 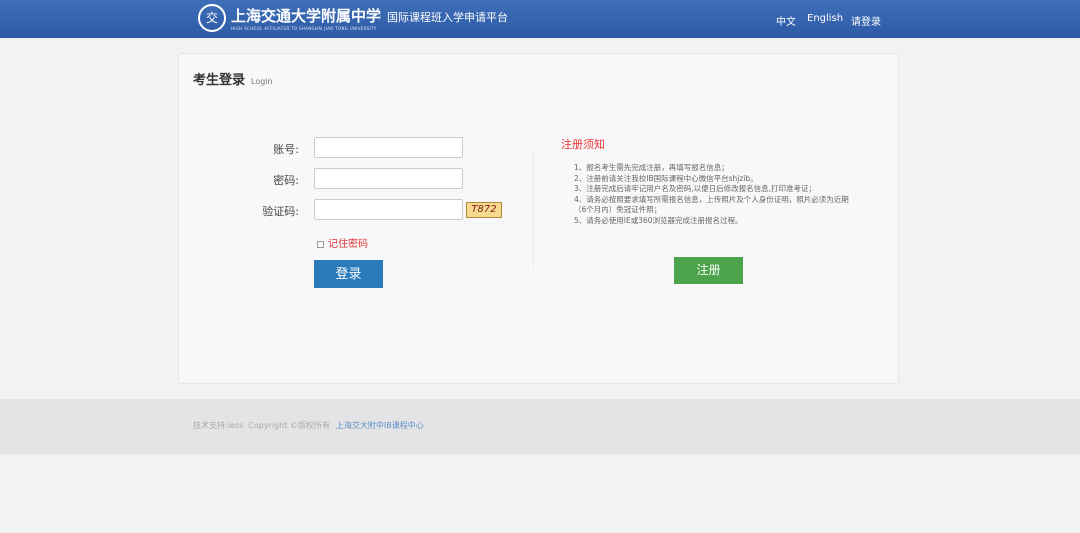 What do you see at coordinates (448, 17) in the screenshot?
I see `brand-subtitle: 国际课程班入学申请平台` at bounding box center [448, 17].